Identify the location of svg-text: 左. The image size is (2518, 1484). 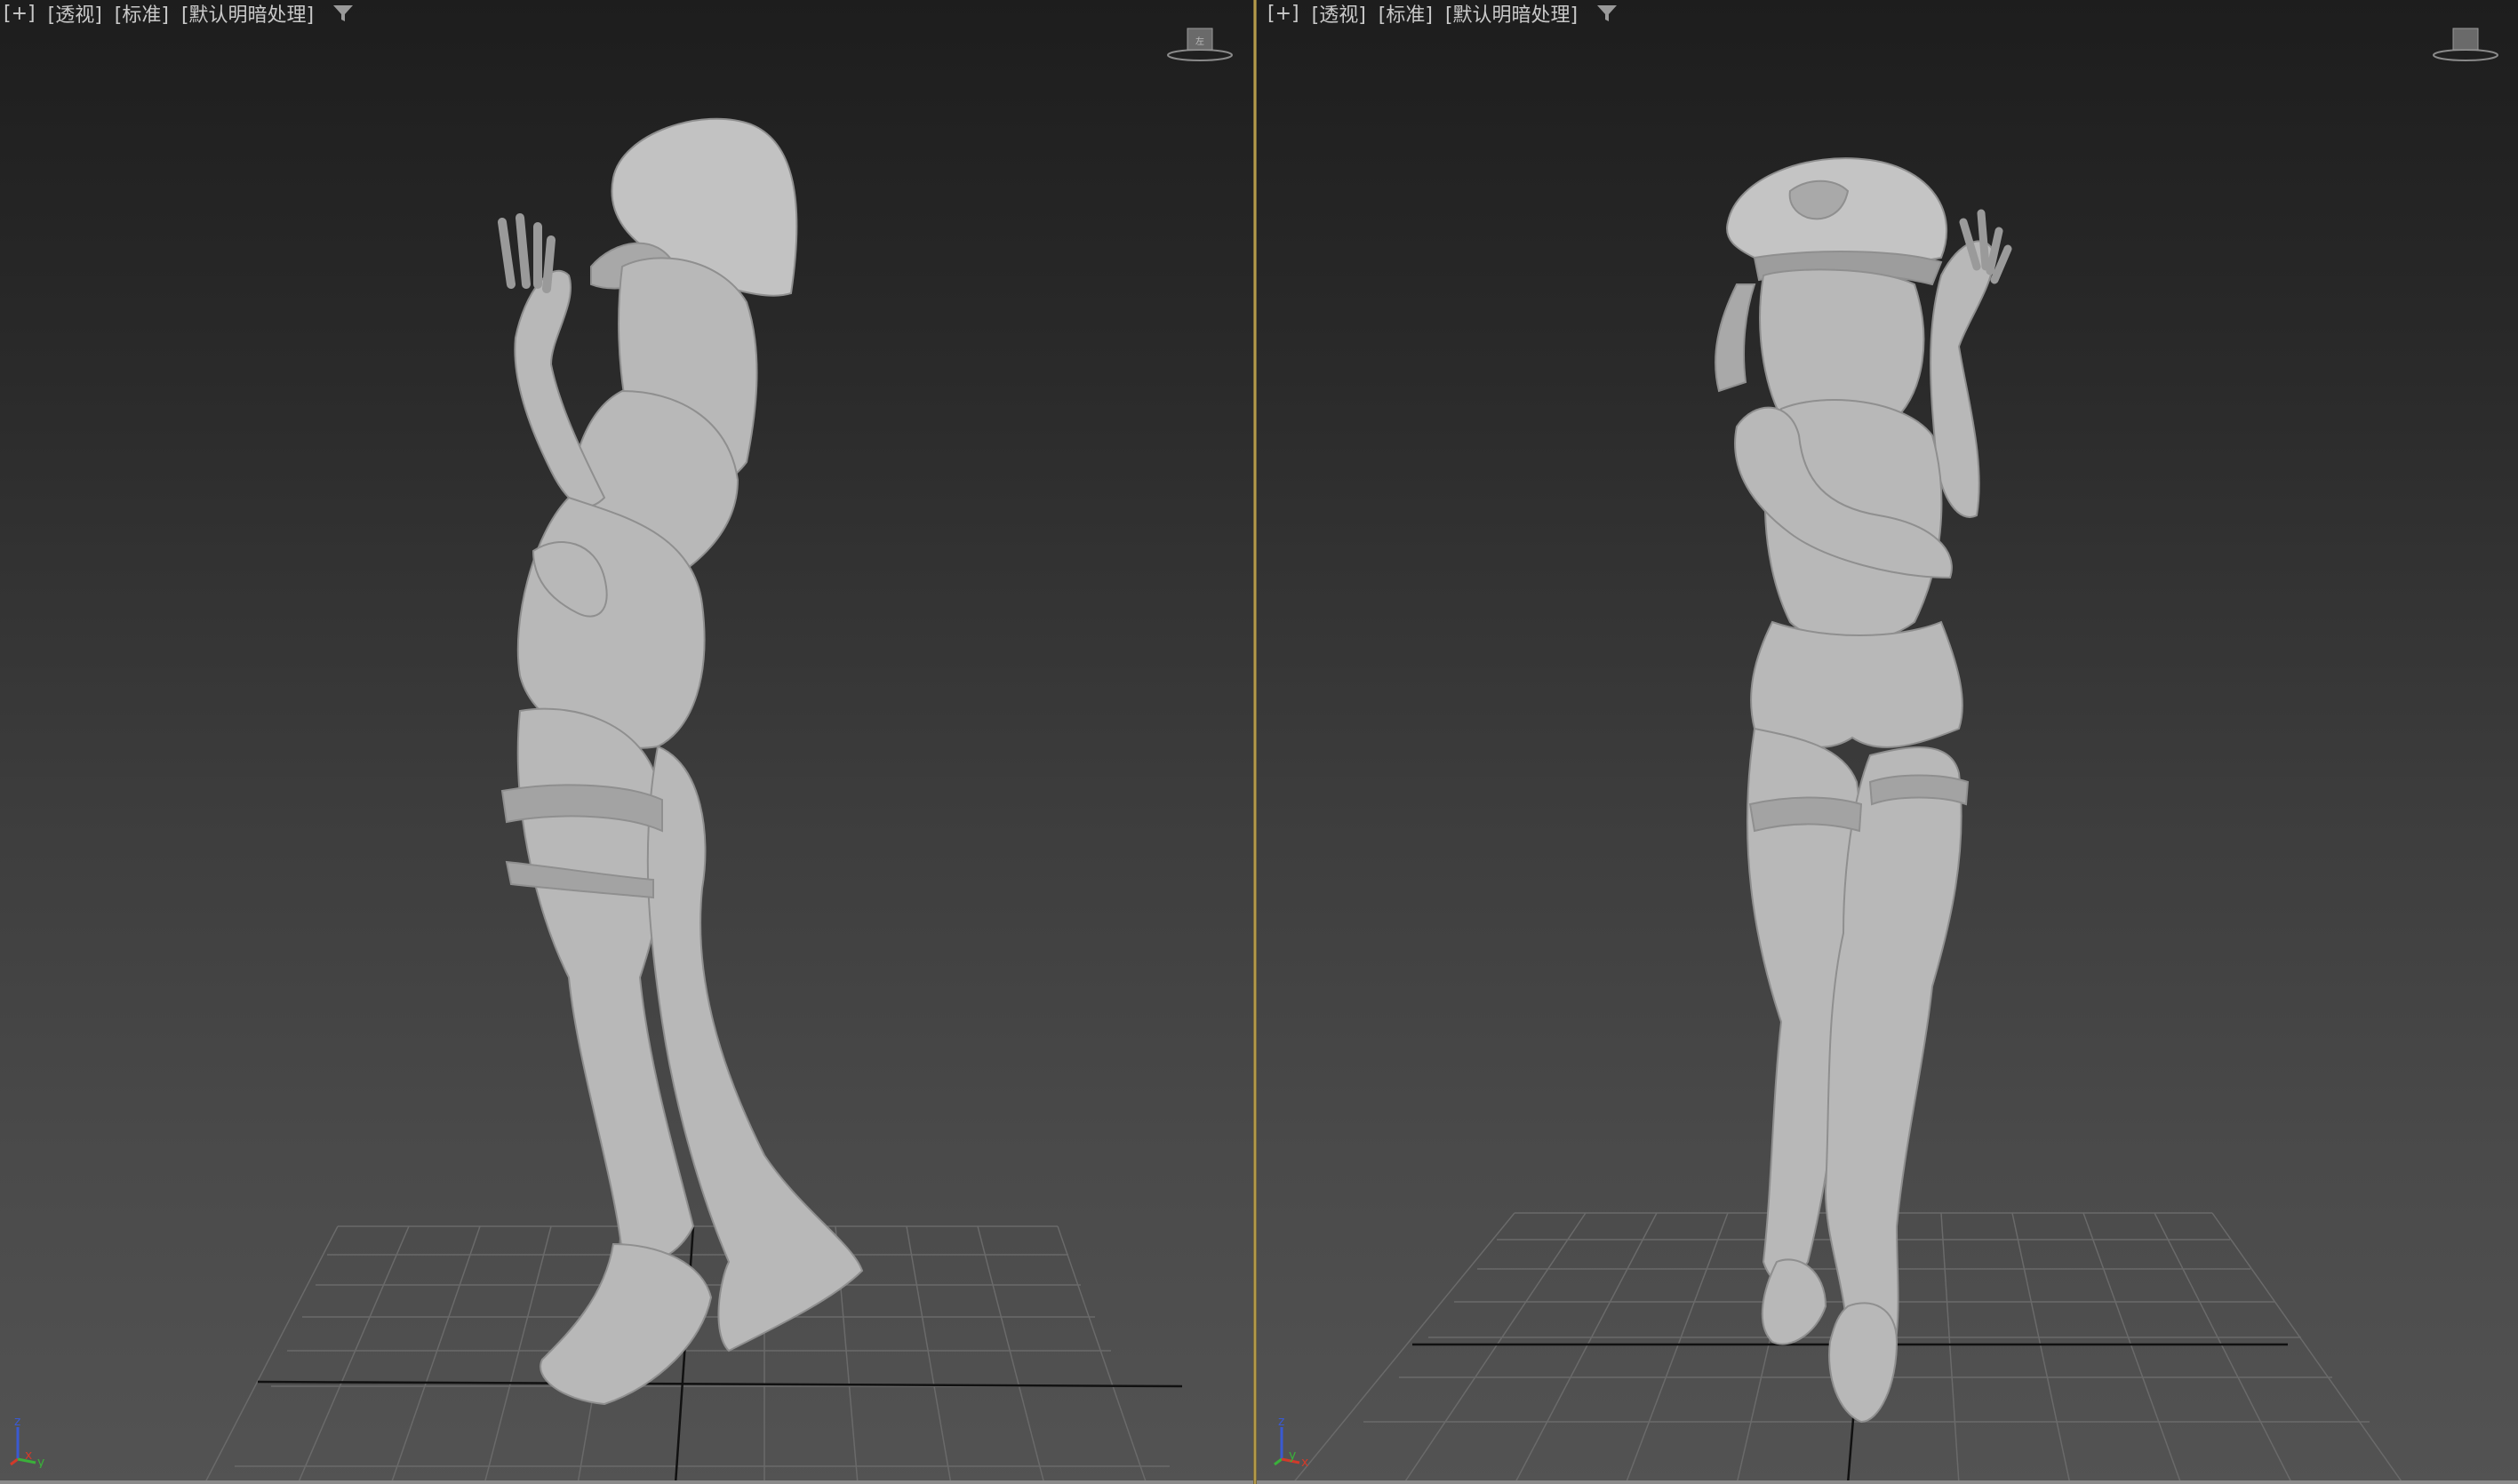
(1199, 41).